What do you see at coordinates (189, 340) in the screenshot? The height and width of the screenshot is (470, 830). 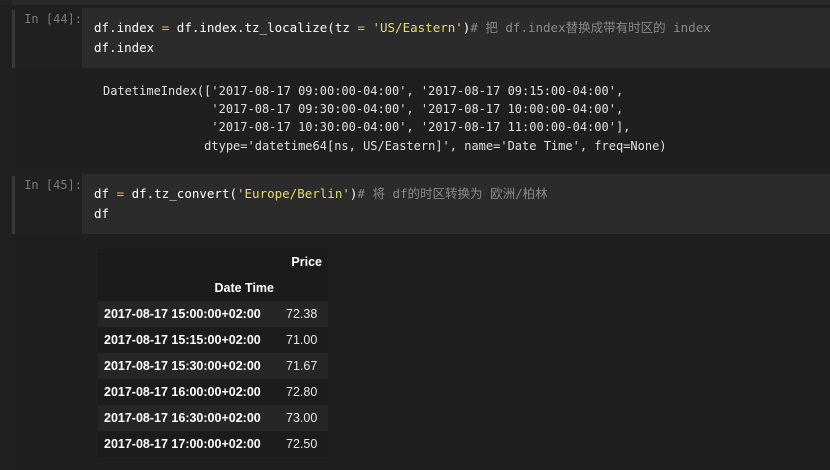 I see `row-index: 2017-08-17 15:15:00+02:00` at bounding box center [189, 340].